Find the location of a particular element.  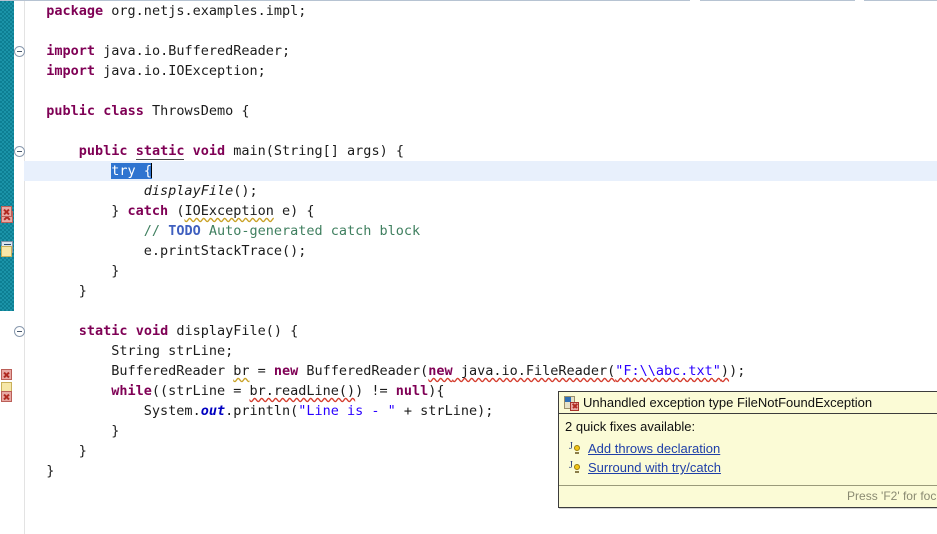

code-token: String strLine; is located at coordinates (172, 351).